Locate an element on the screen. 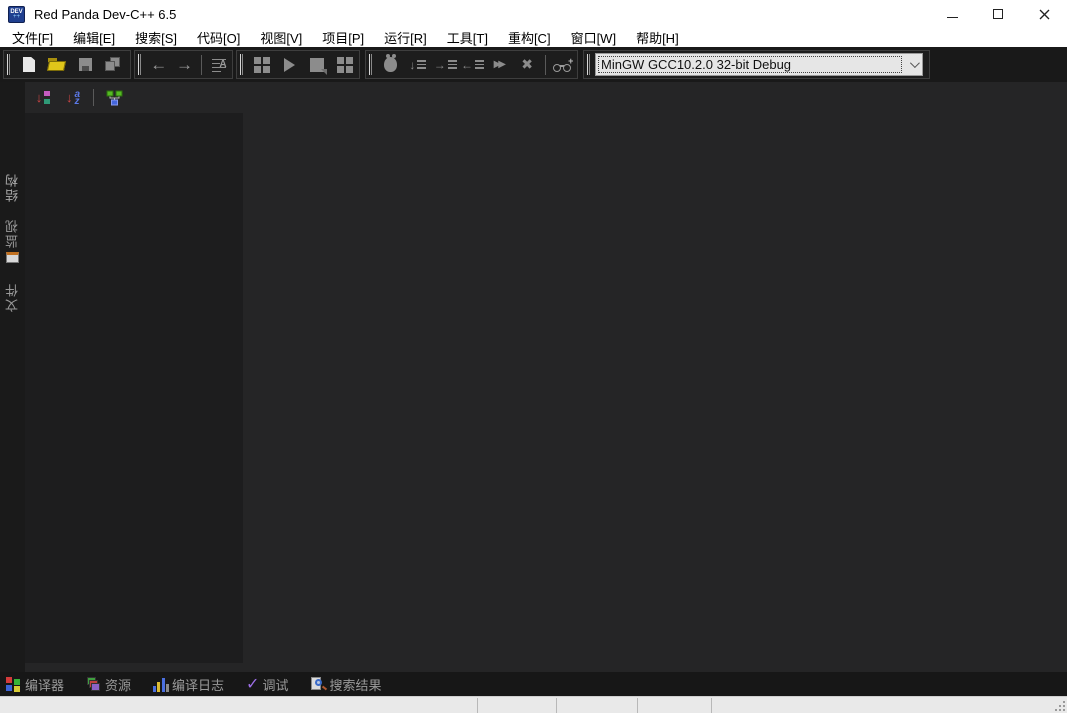  tab-debug: ✓ 调试 is located at coordinates (267, 684).